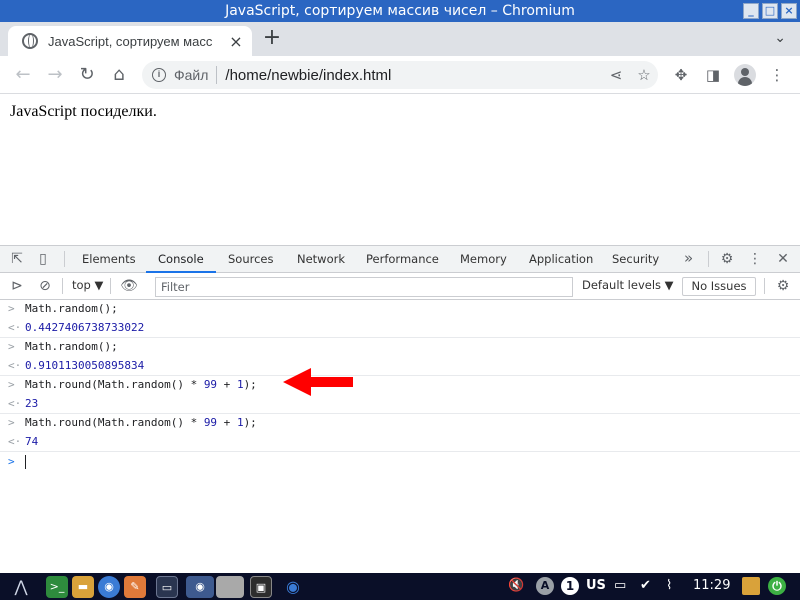 Image resolution: width=800 pixels, height=600 pixels. What do you see at coordinates (45, 286) in the screenshot?
I see `clear-console-icon: ⊘` at bounding box center [45, 286].